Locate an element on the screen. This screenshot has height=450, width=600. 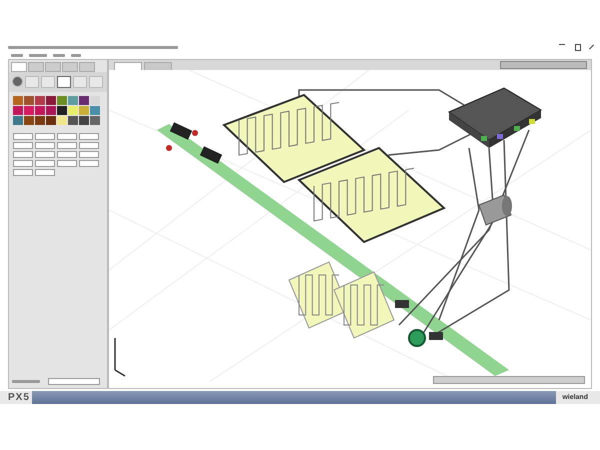
minimize-icon is located at coordinates (562, 44).